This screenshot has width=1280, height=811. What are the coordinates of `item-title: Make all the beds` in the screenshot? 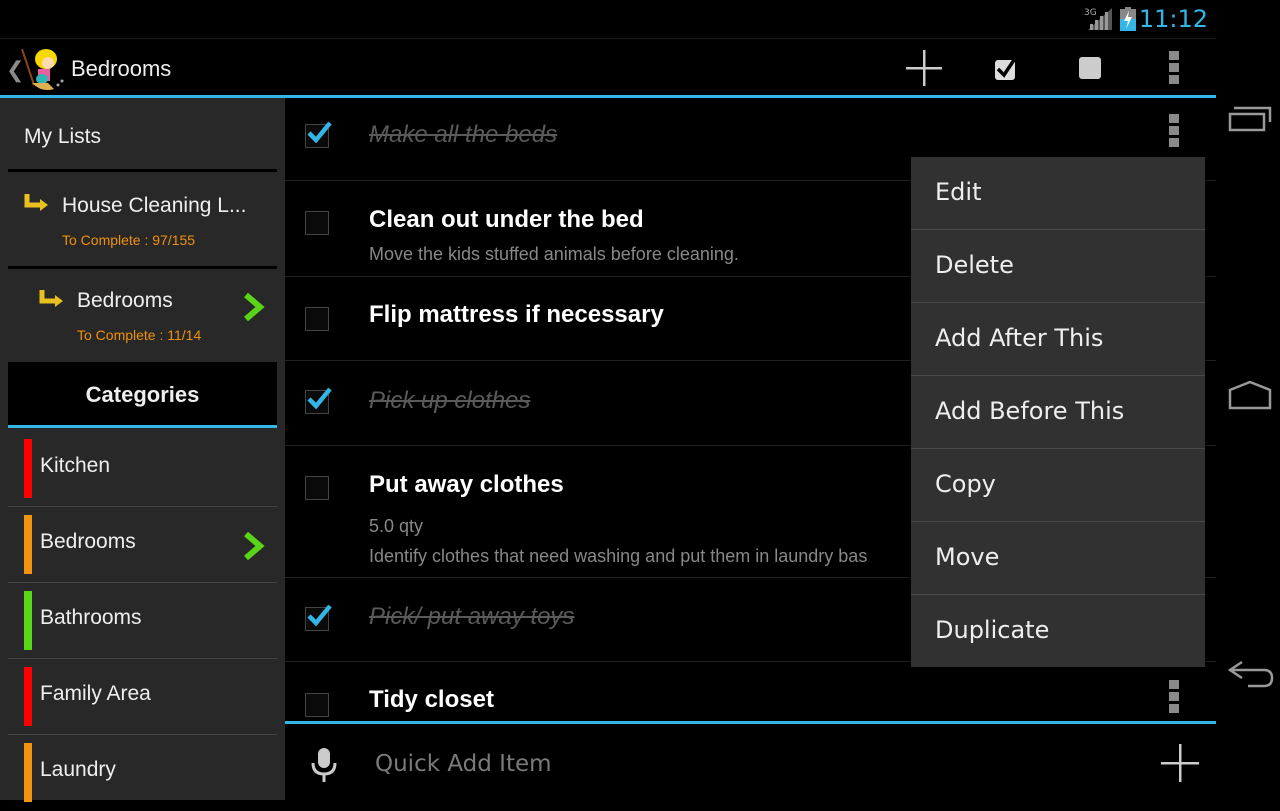 It's located at (463, 134).